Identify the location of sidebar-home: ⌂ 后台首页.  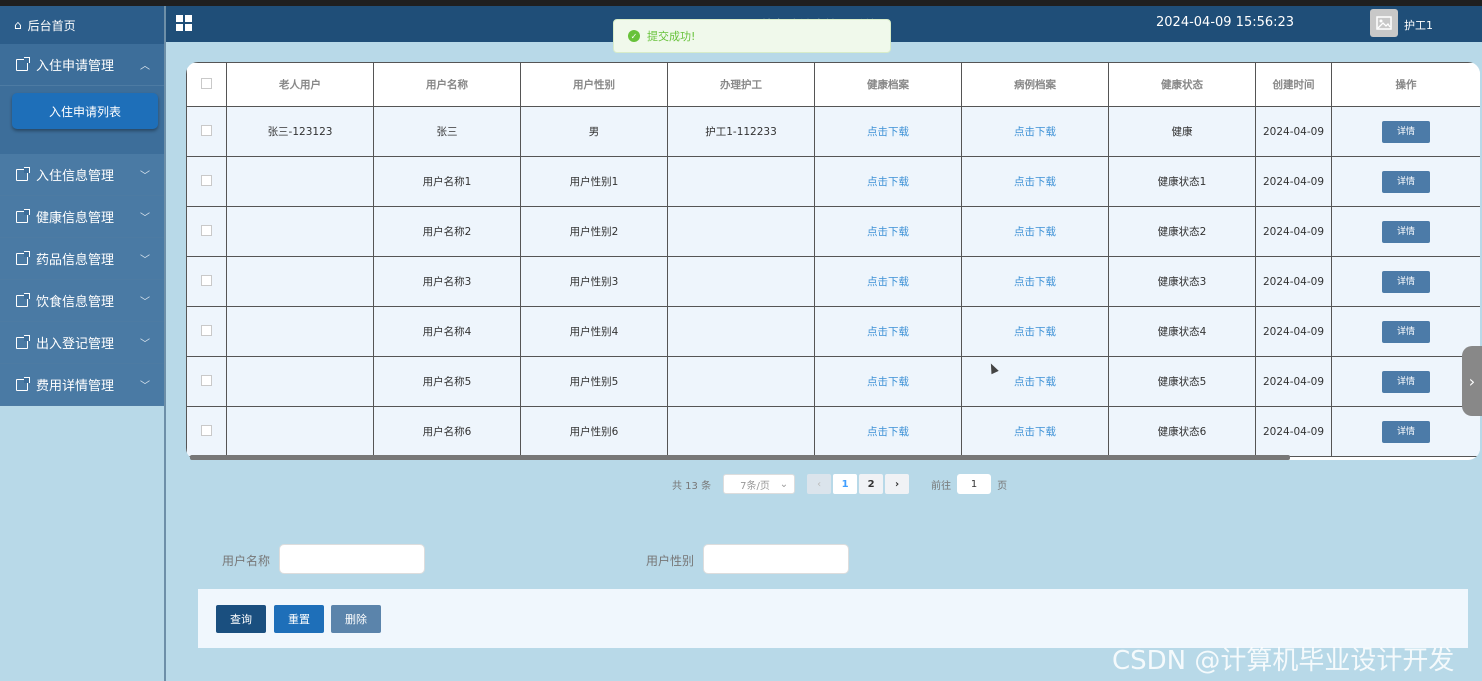
(82, 25).